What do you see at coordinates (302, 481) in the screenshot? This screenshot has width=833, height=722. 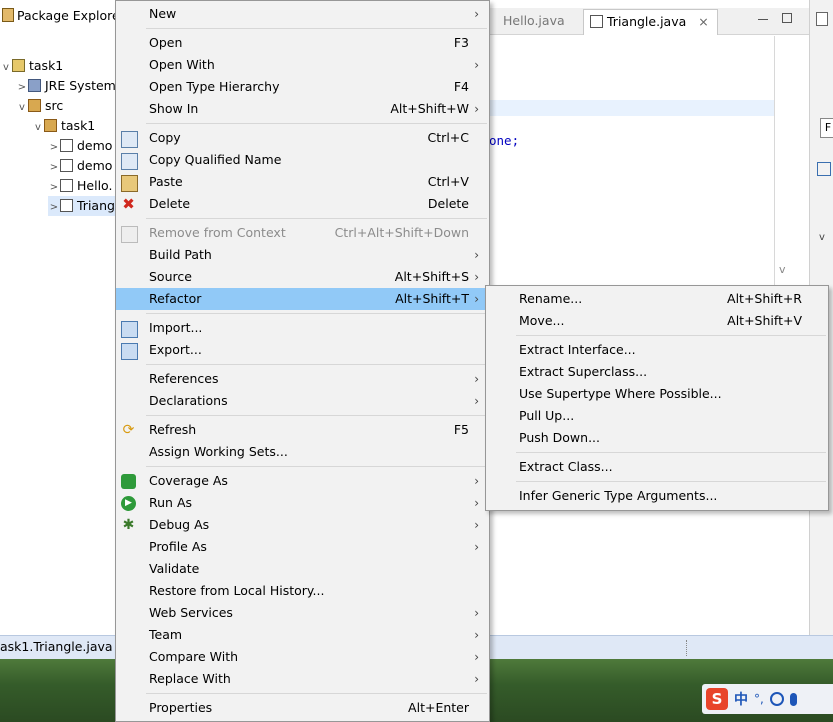 I see `menu-item-coverage-as: Coverage As ›` at bounding box center [302, 481].